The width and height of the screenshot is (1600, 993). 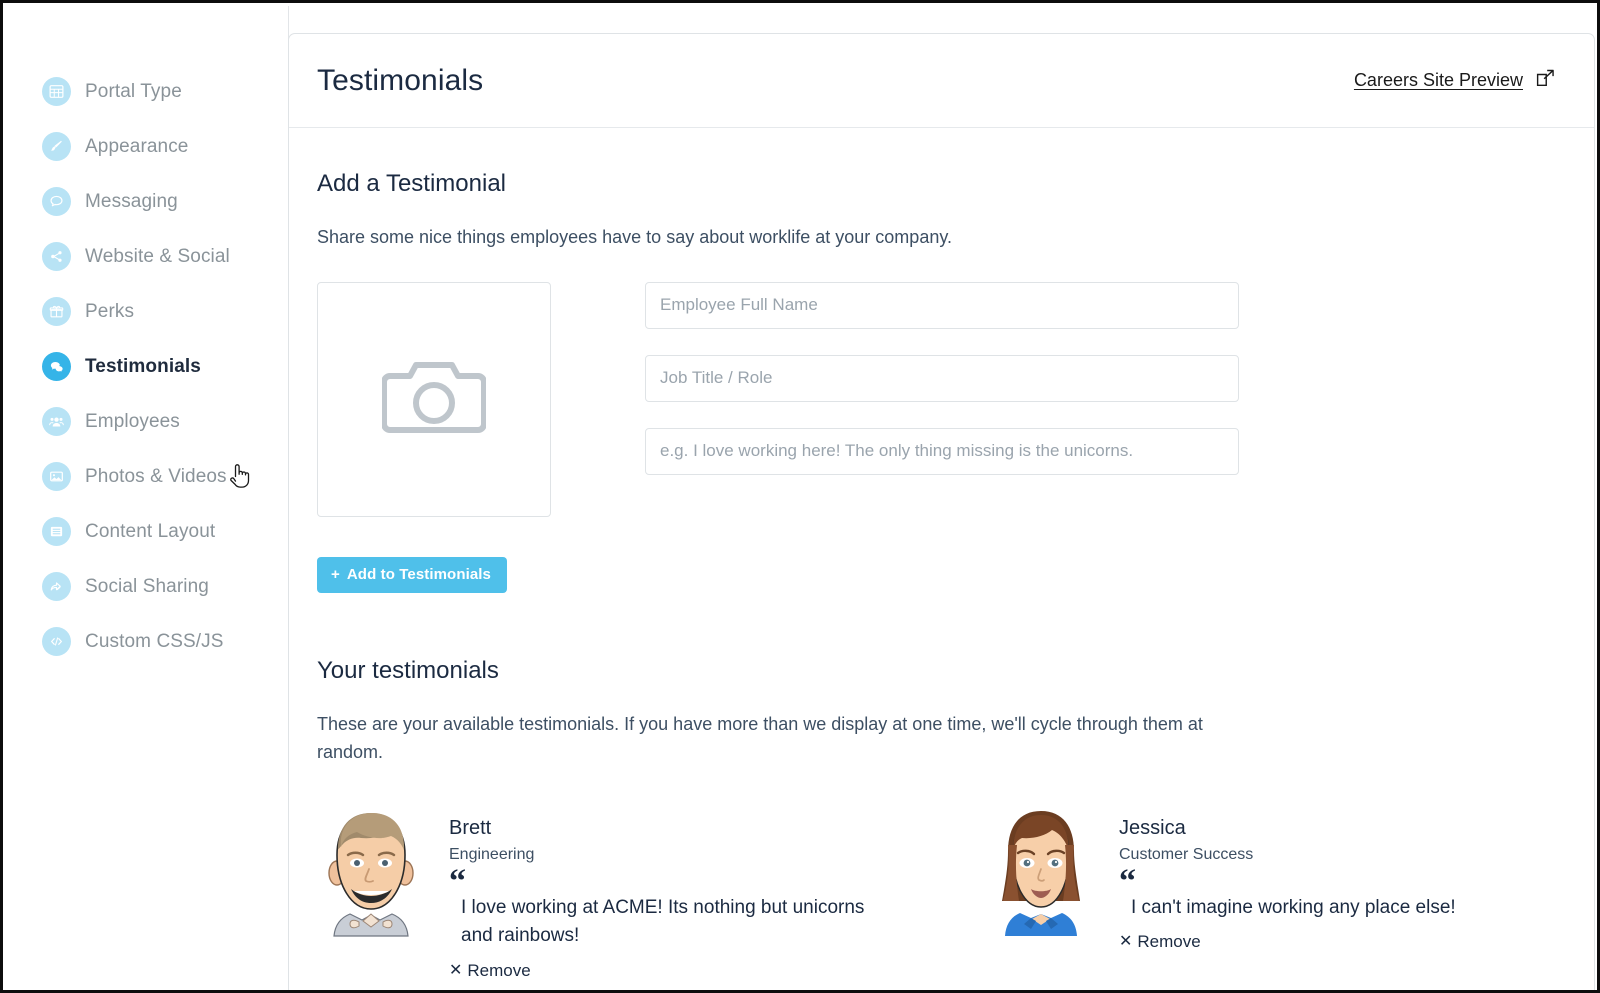 I want to click on sidebar-item-website-social: Website & Social, so click(x=147, y=256).